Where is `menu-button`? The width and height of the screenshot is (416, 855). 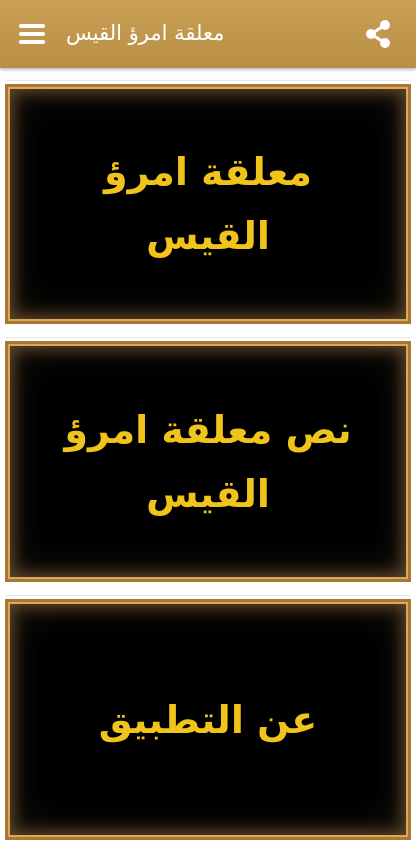
menu-button is located at coordinates (32, 34).